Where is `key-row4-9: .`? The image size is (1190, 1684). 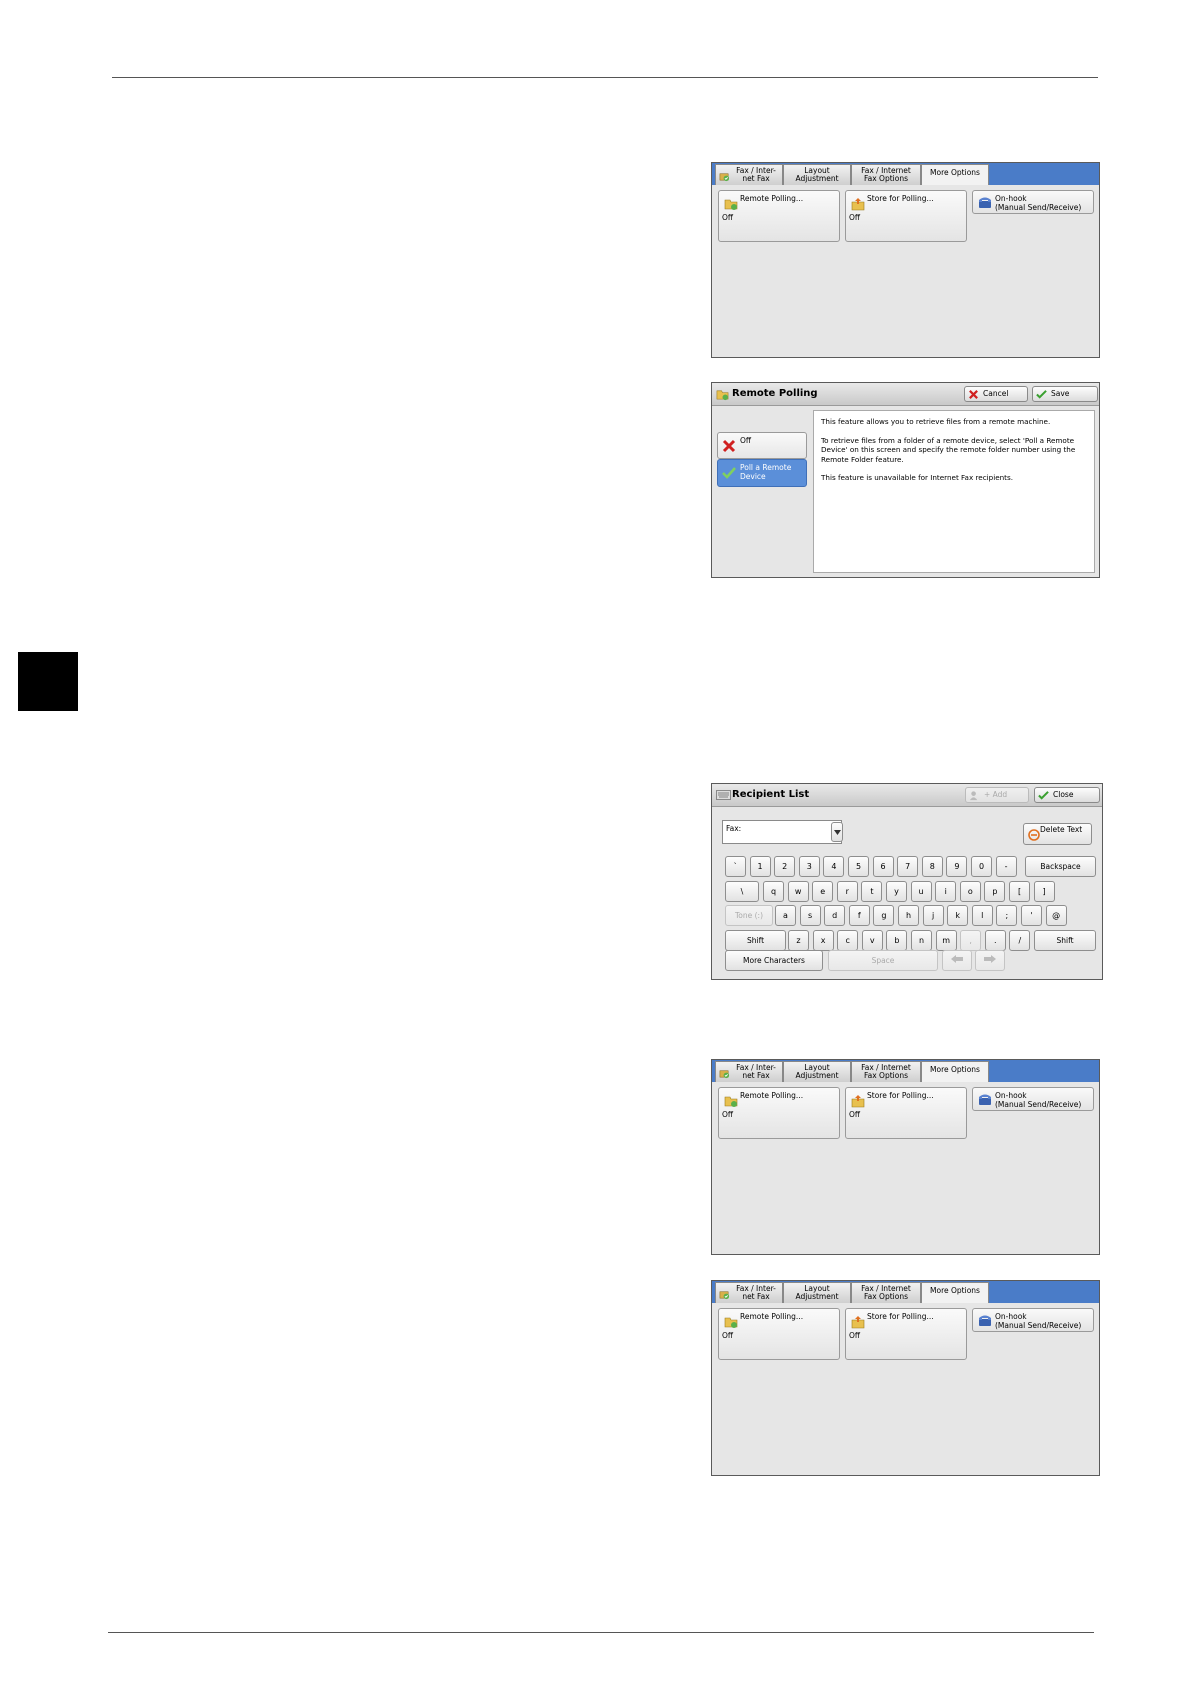
key-row4-9: . is located at coordinates (995, 940).